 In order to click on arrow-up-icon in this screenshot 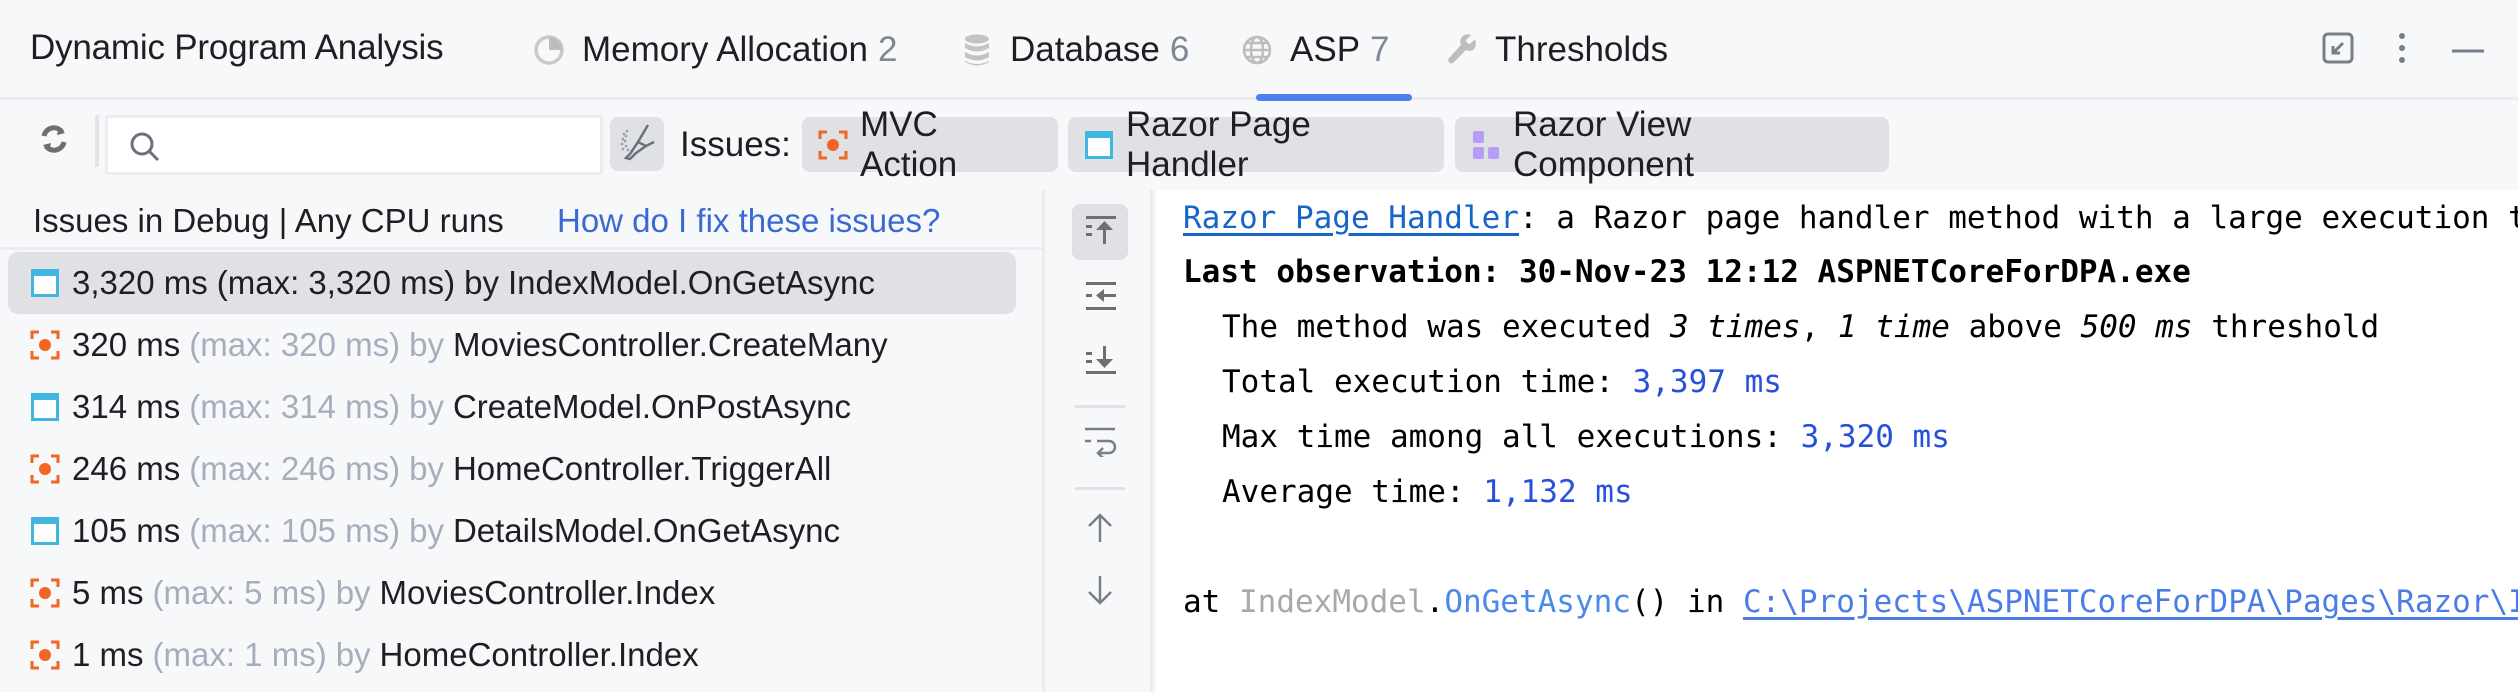, I will do `click(1100, 530)`.